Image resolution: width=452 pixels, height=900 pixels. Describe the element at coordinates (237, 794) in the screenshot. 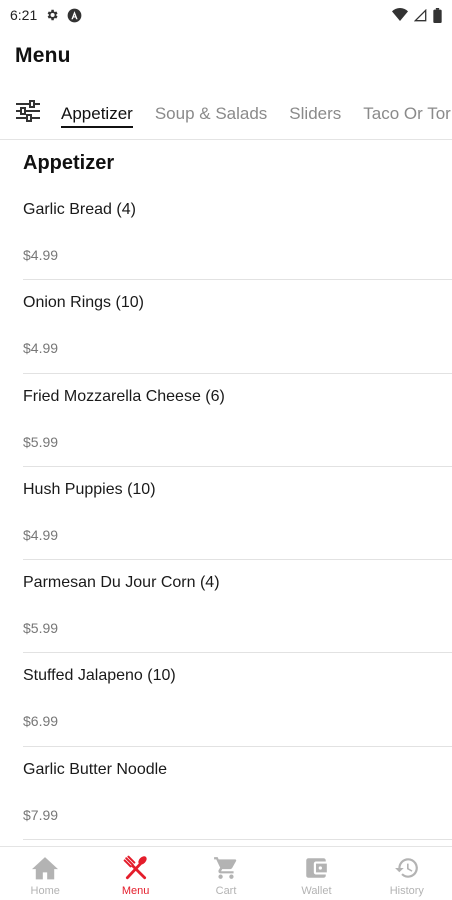

I see `menu-item: Garlic Butter Noodle $7.99` at that location.